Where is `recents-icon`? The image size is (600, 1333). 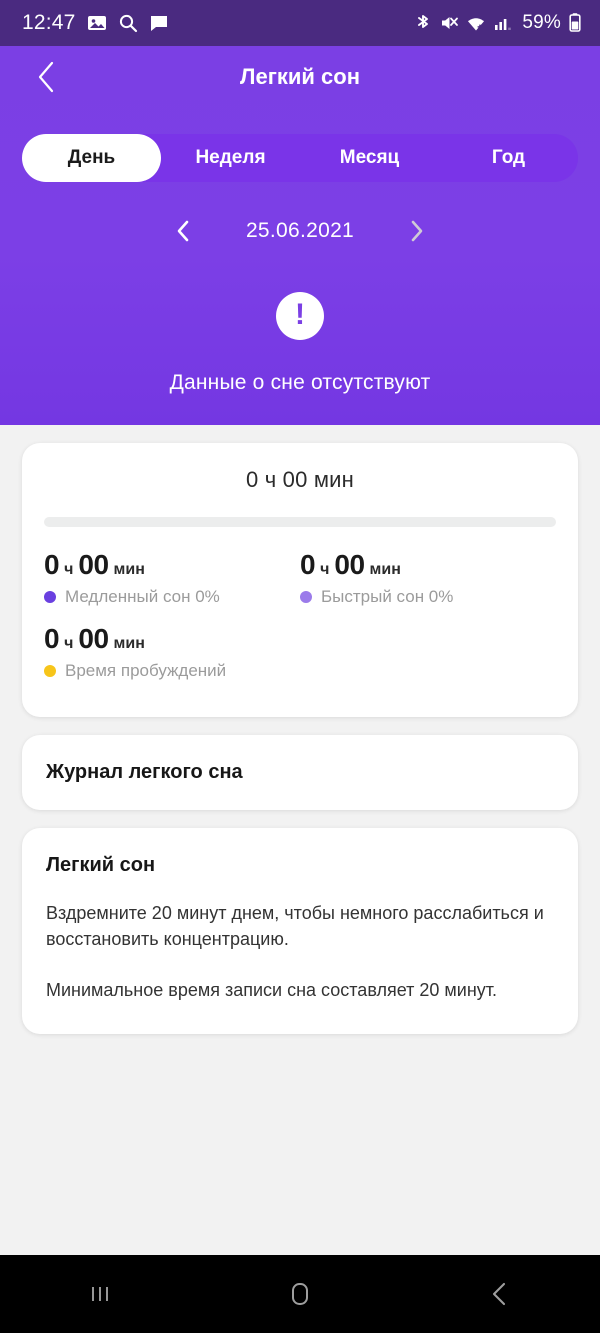
recents-icon is located at coordinates (100, 1294).